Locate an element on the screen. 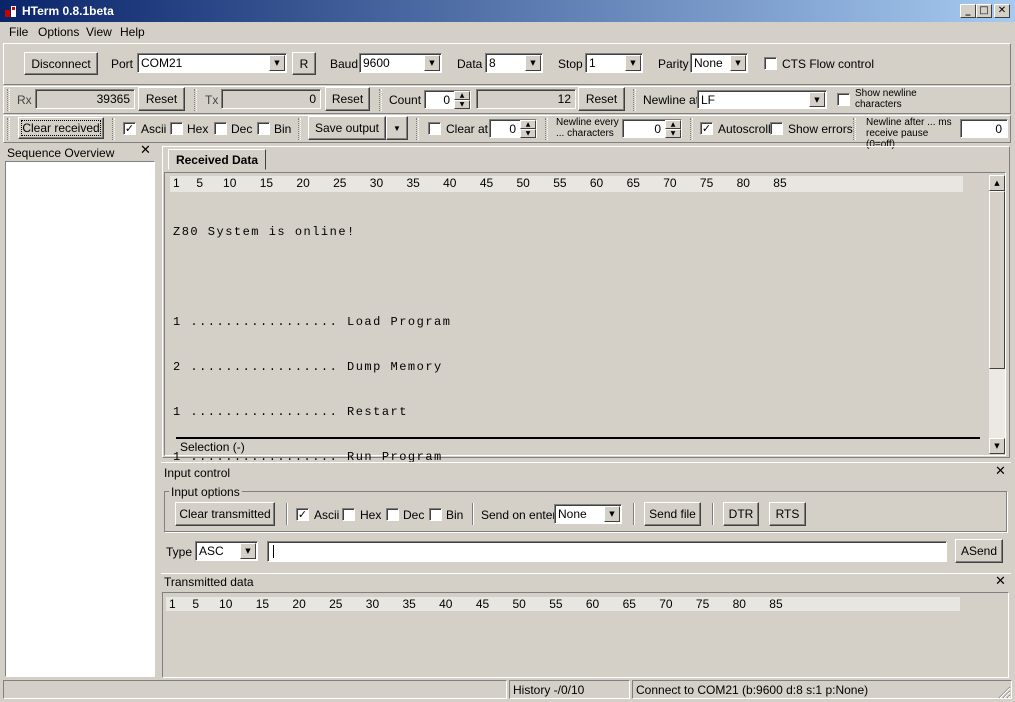  disconnect-button: Disconnect is located at coordinates (61, 63).